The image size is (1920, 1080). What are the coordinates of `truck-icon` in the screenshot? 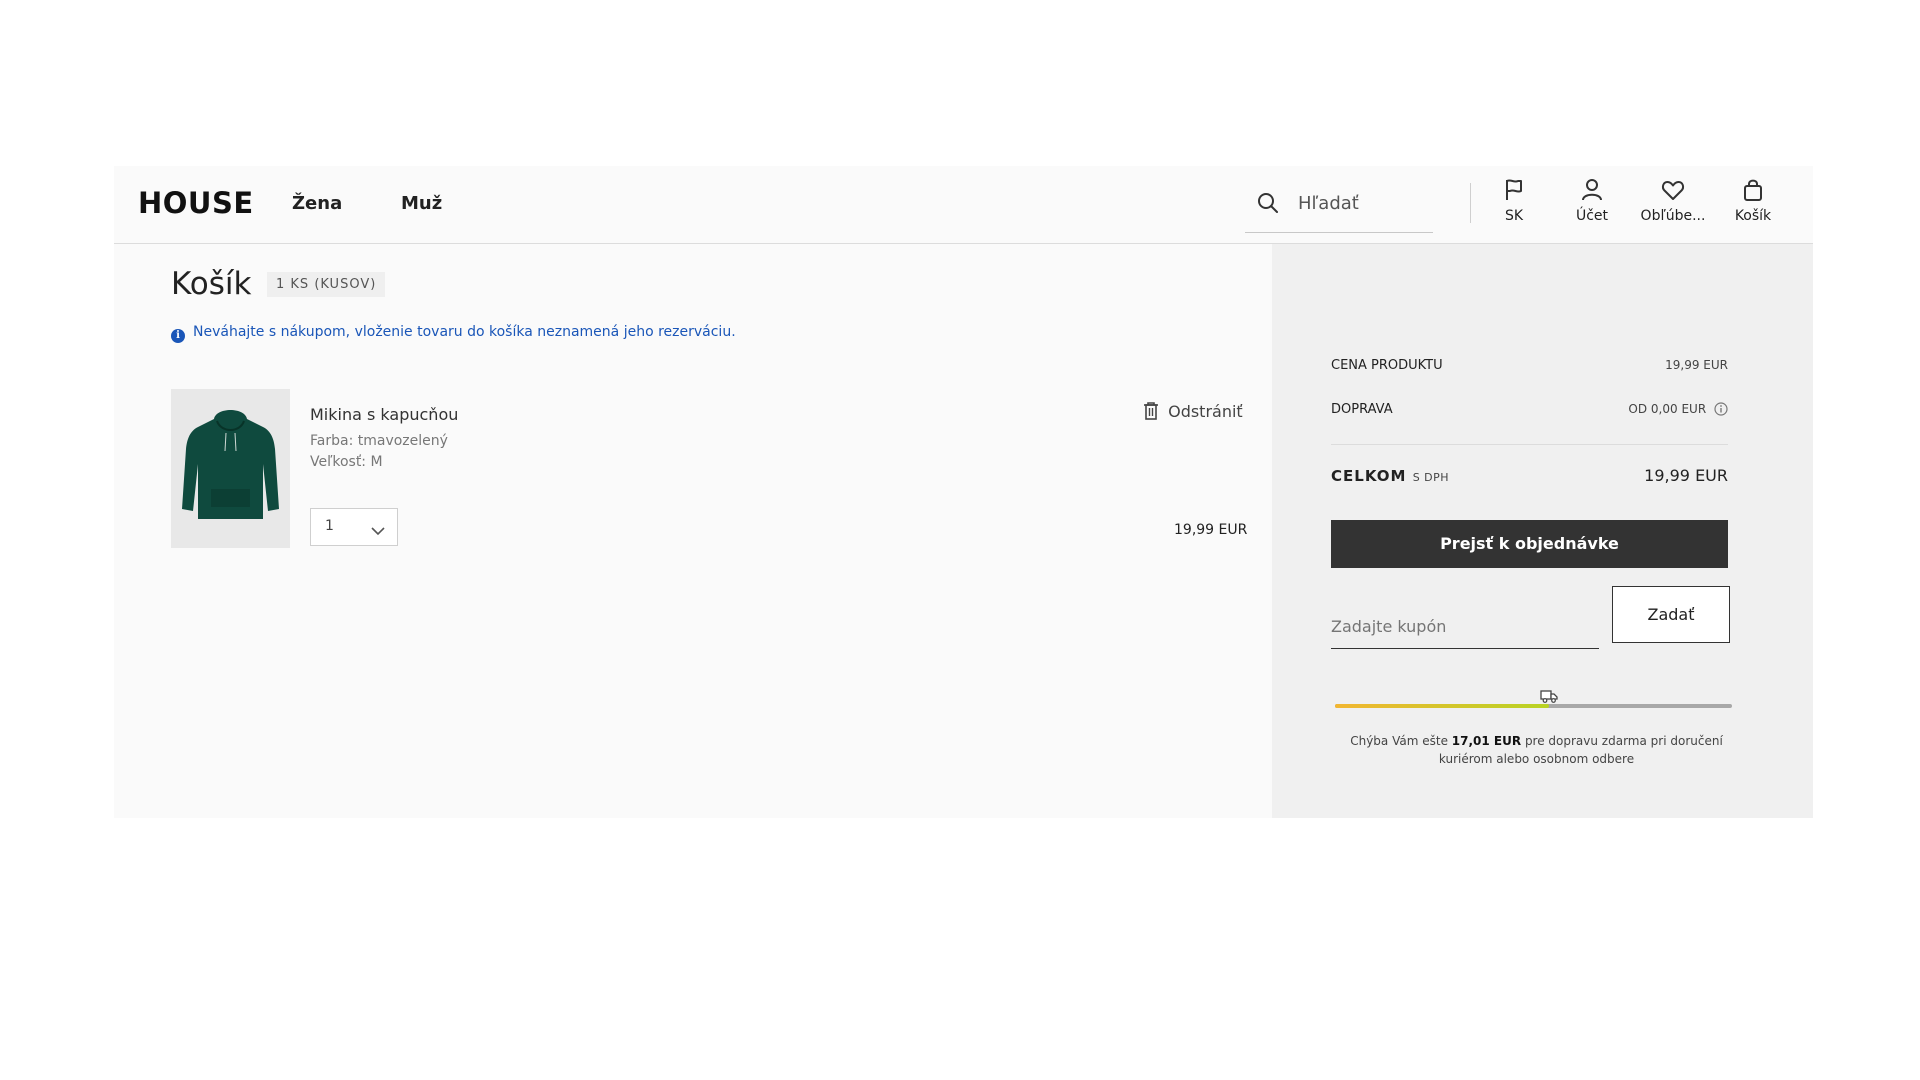 It's located at (1549, 697).